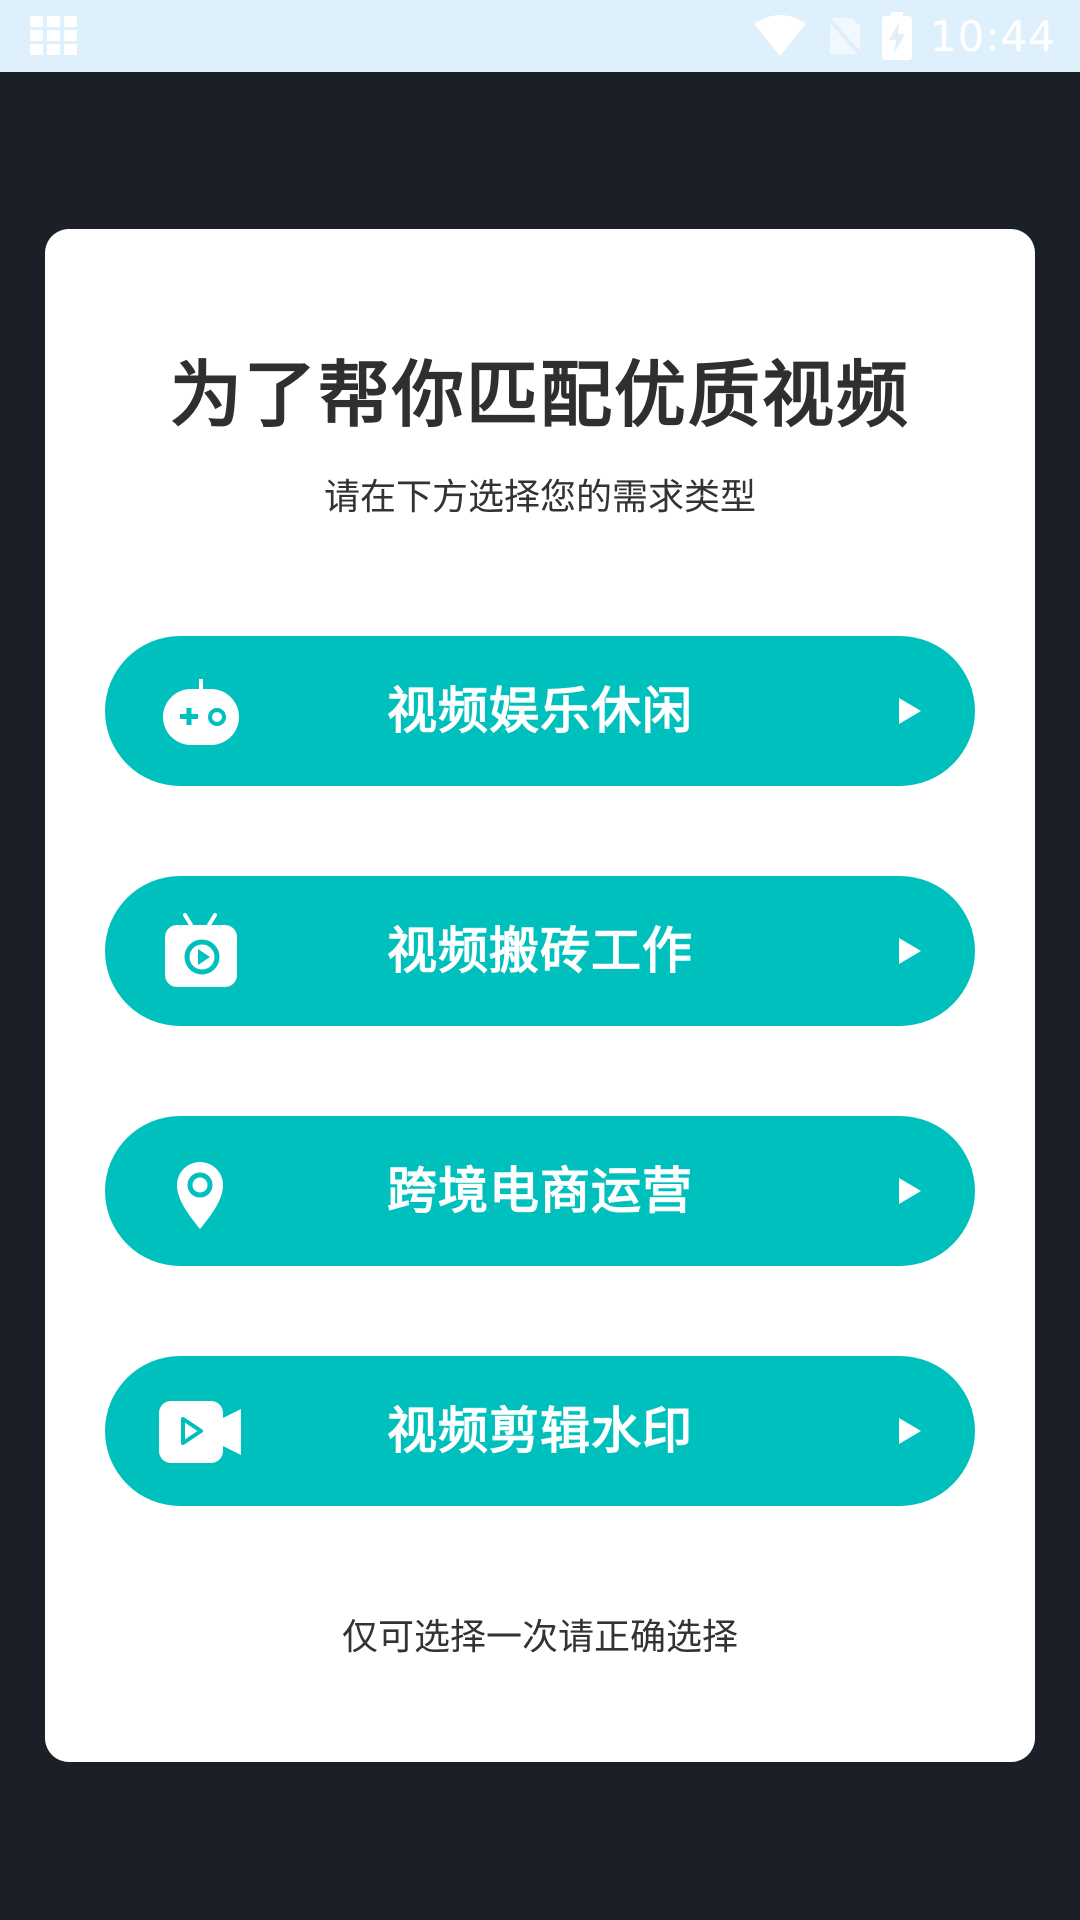  I want to click on status-bar: 10:44, so click(540, 36).